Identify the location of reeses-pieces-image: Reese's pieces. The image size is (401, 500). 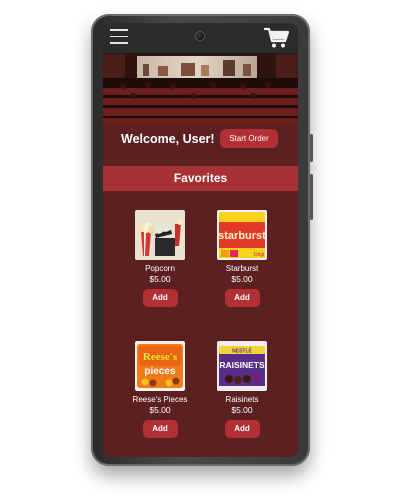
(160, 366).